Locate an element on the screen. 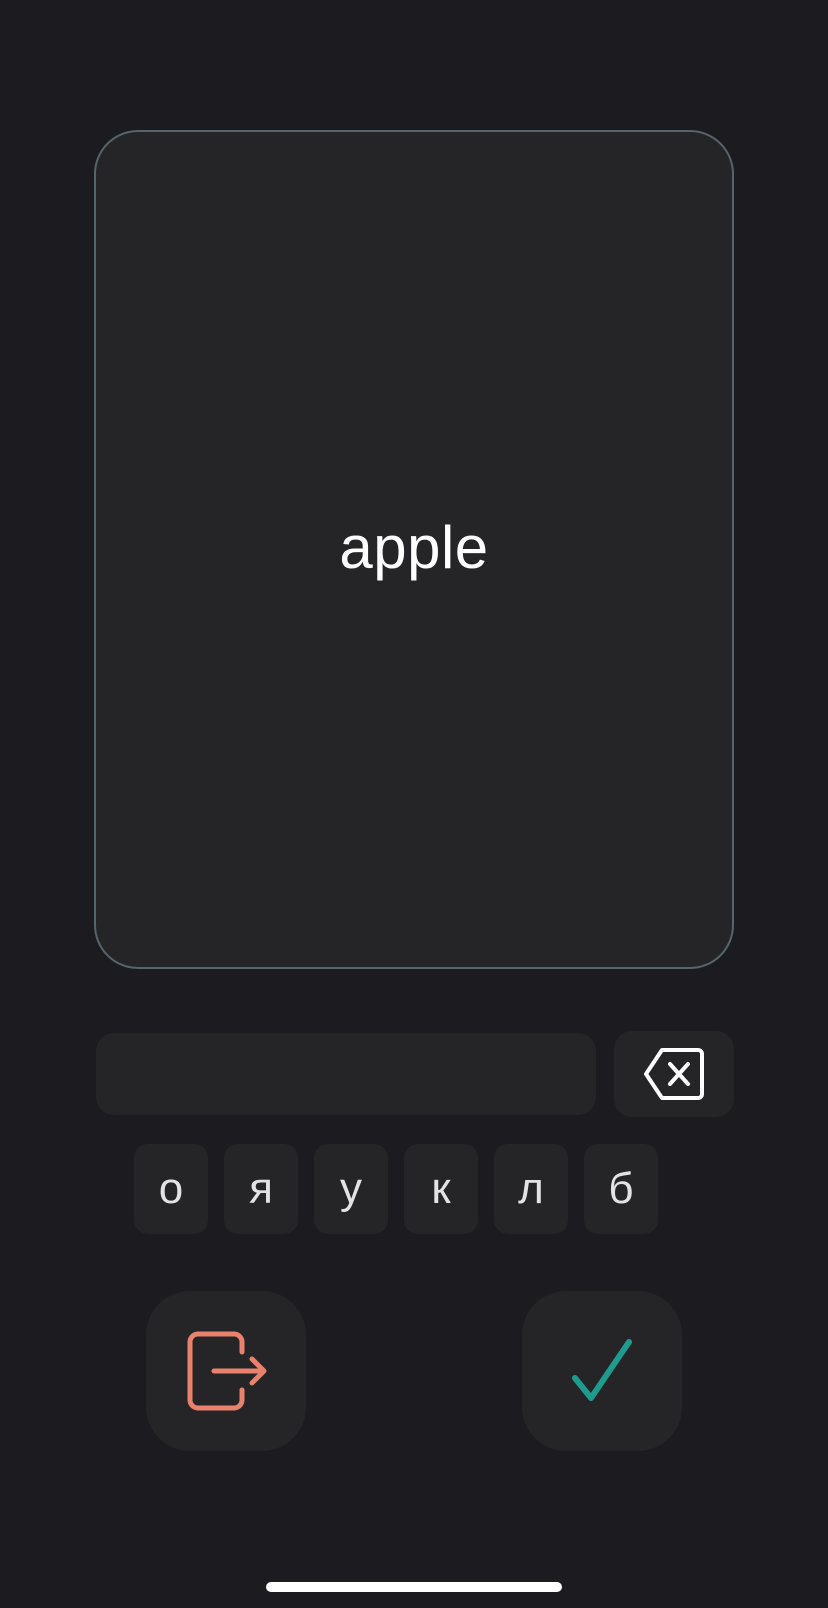 This screenshot has width=828, height=1608. letter-key: о is located at coordinates (171, 1189).